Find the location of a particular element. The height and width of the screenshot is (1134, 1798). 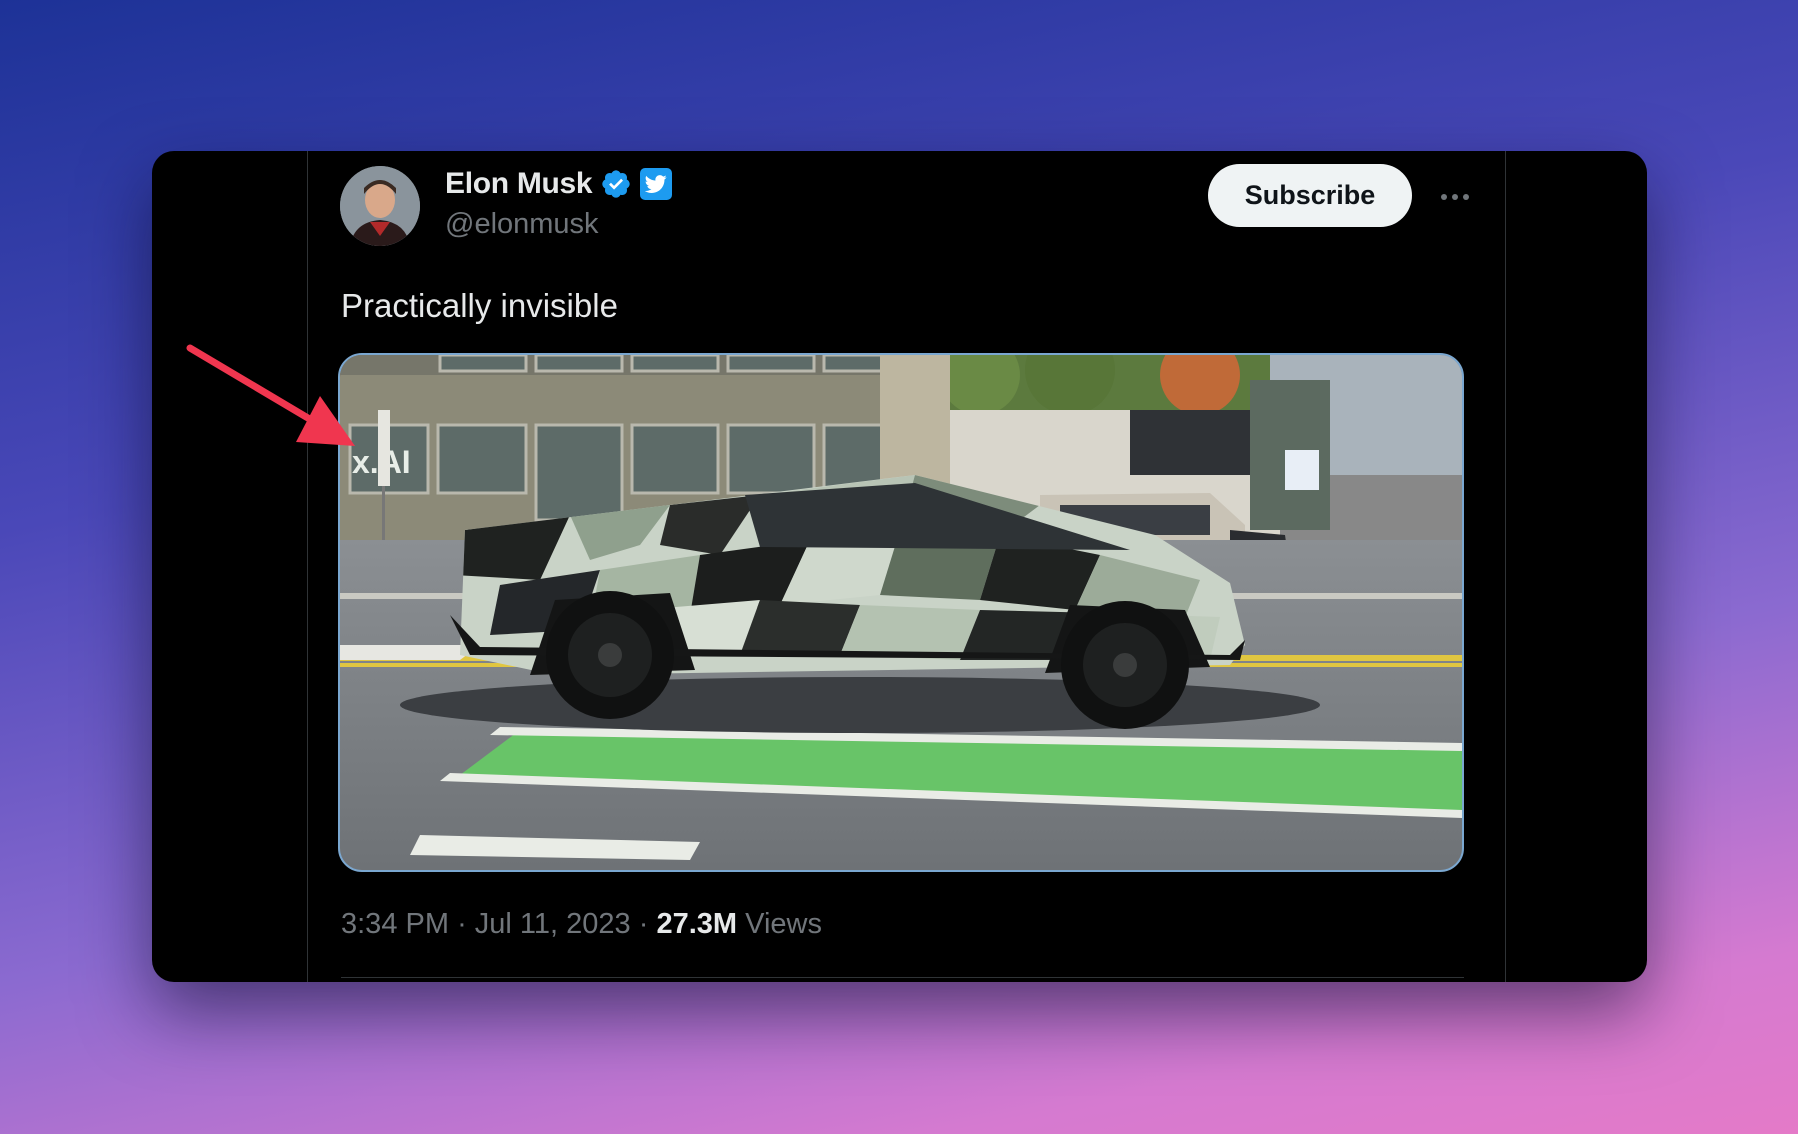

tweet-meta: 3:34 PM · Jul 11, 2023 · 27.3M Views is located at coordinates (581, 924).